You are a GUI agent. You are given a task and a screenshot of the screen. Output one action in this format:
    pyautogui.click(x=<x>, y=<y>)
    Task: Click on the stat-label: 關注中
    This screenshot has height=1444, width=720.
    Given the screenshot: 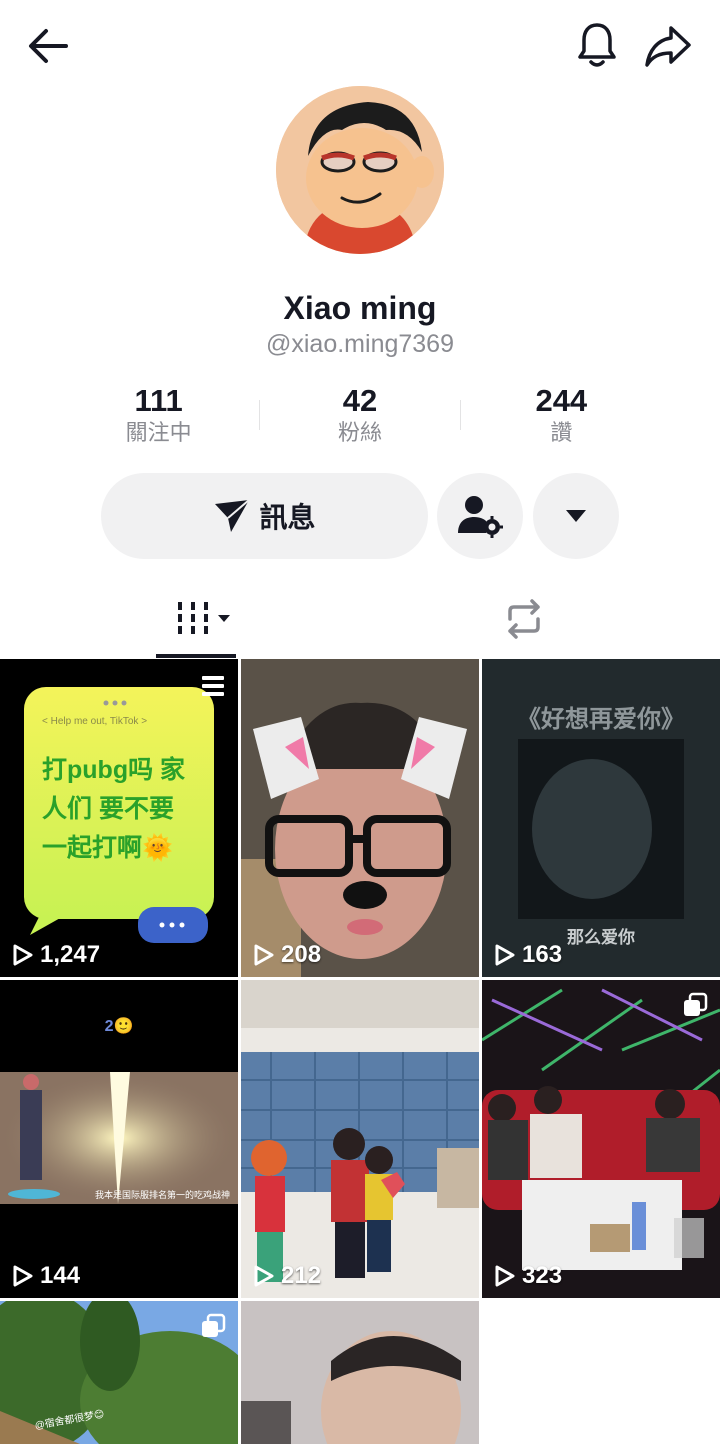 What is the action you would take?
    pyautogui.click(x=158, y=432)
    